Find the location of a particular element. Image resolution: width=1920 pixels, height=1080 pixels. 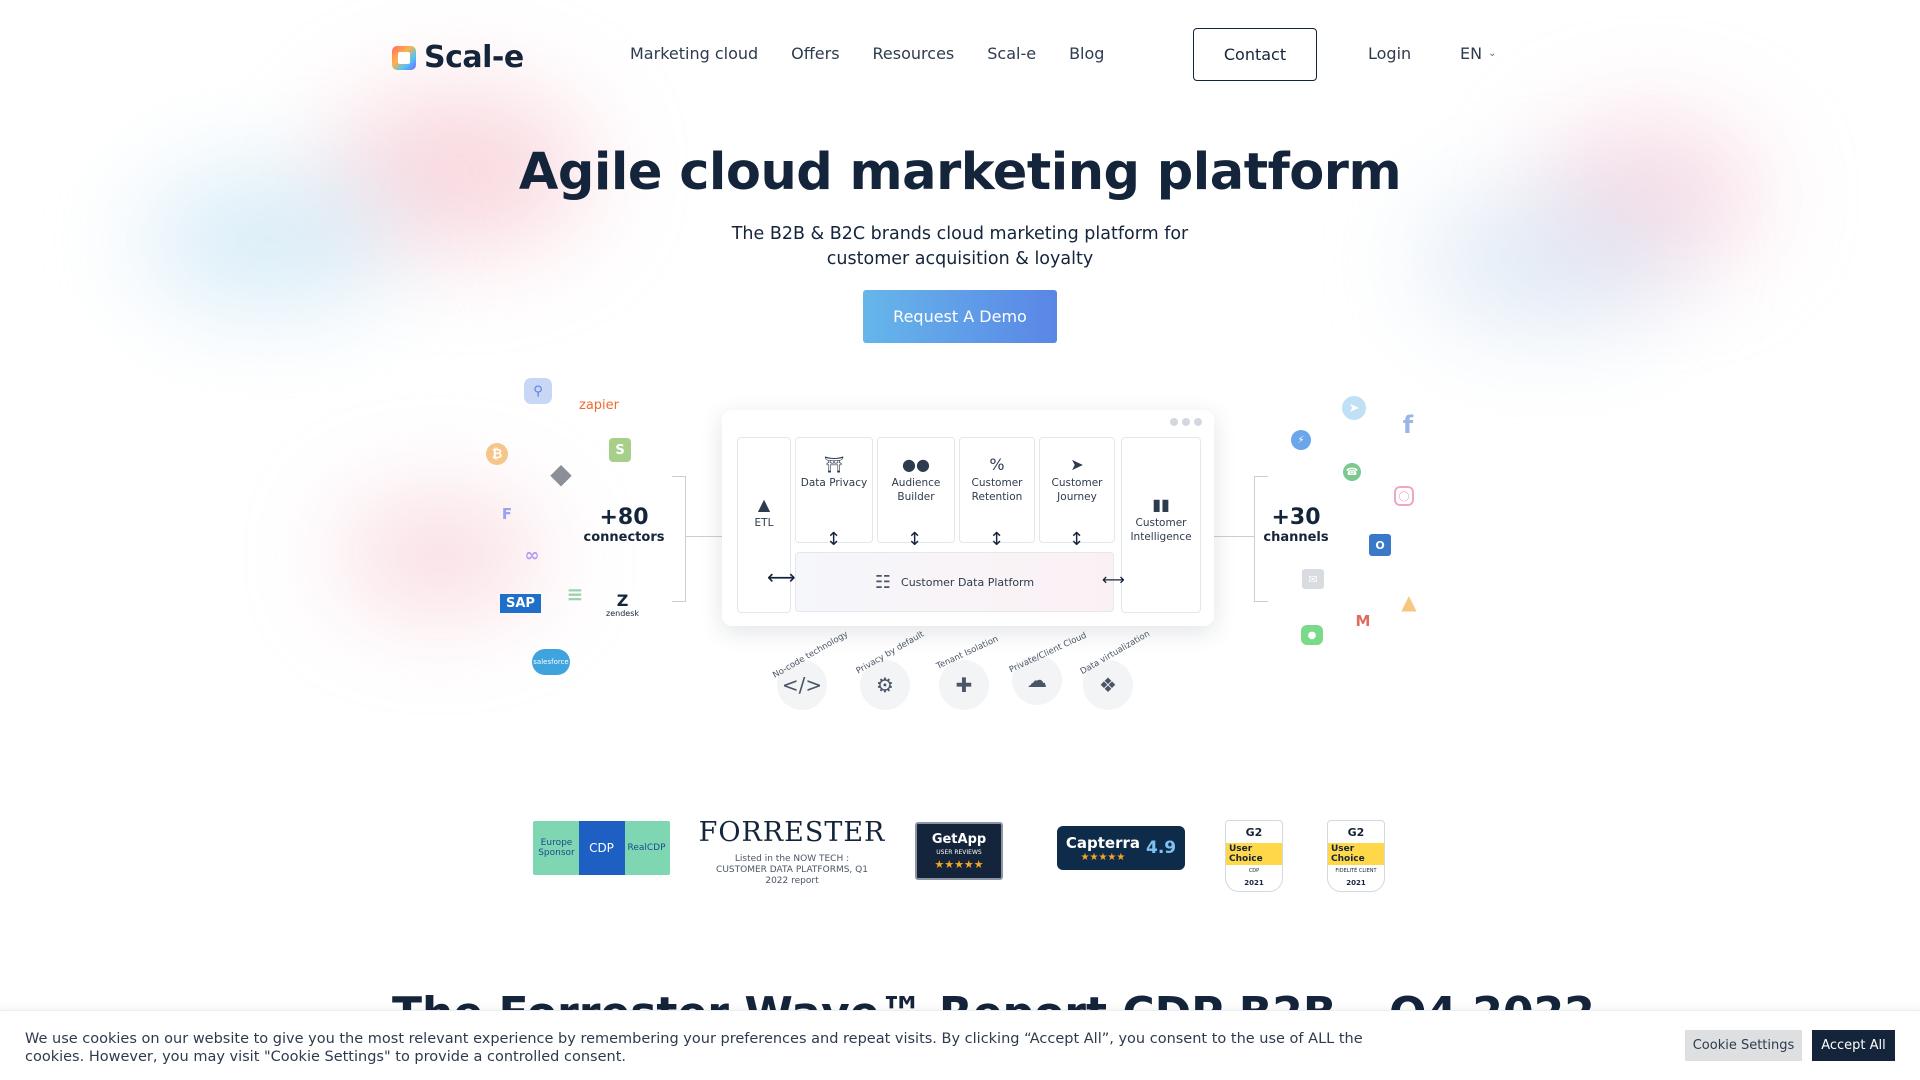

firebase-icon: ▲ is located at coordinates (1409, 602).